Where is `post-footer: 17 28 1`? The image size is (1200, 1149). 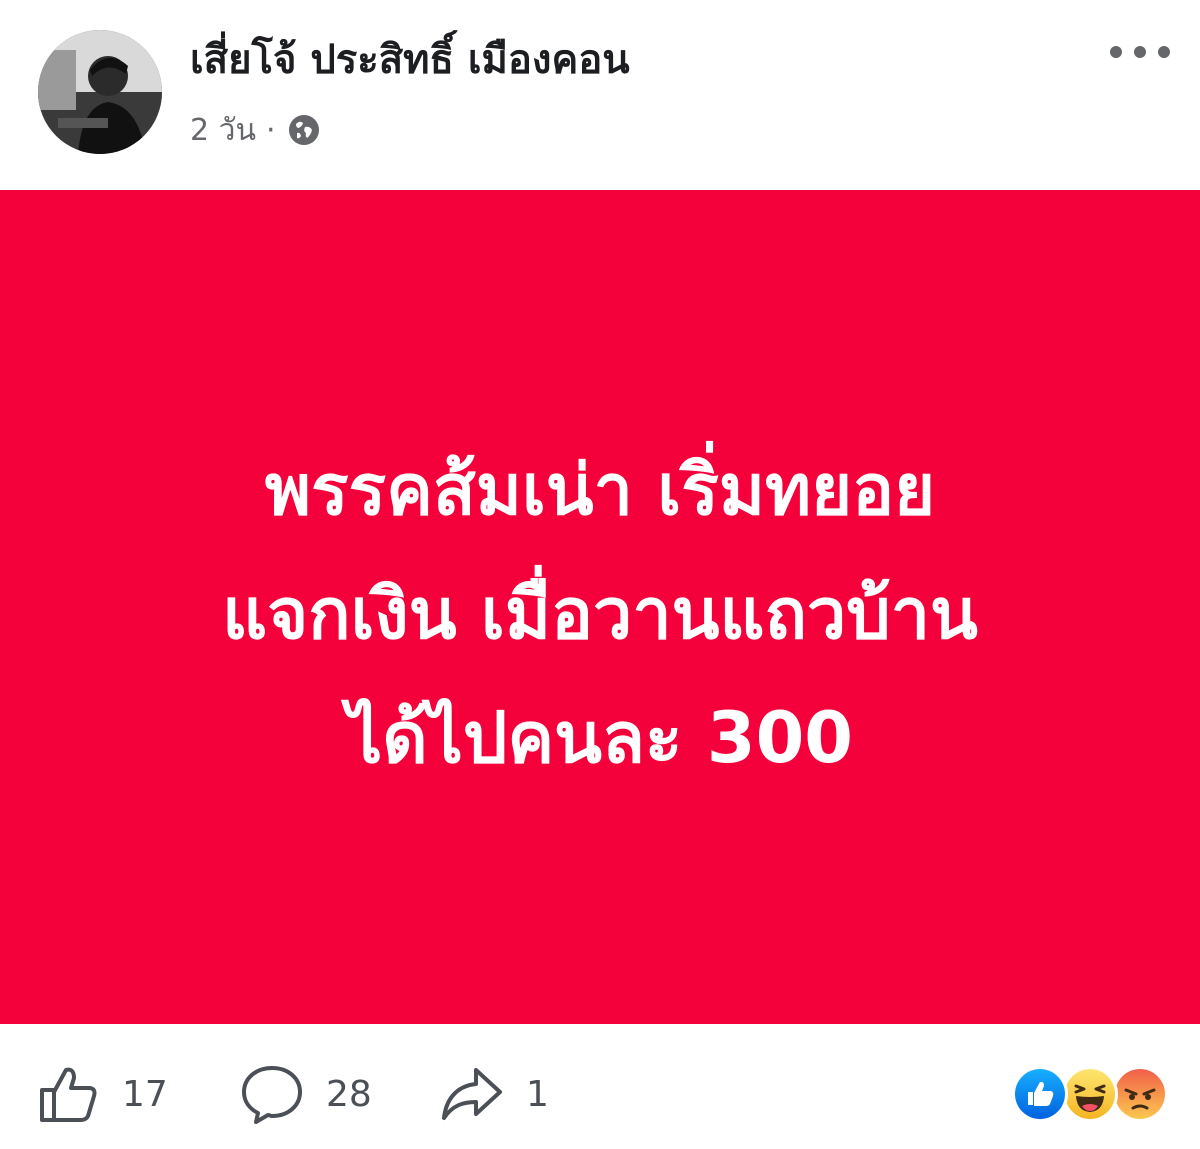 post-footer: 17 28 1 is located at coordinates (600, 1086).